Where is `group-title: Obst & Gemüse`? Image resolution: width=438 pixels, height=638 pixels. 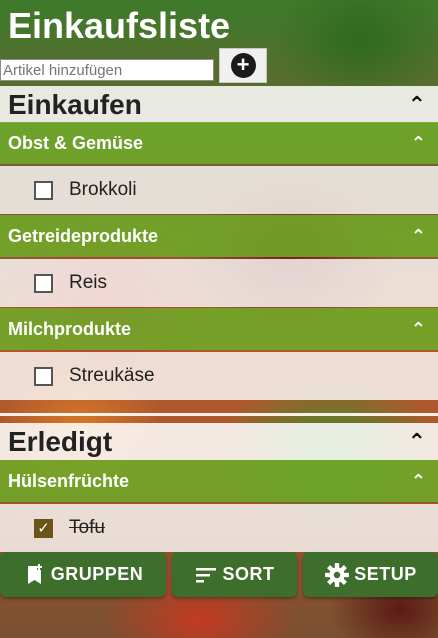 group-title: Obst & Gemüse is located at coordinates (76, 142).